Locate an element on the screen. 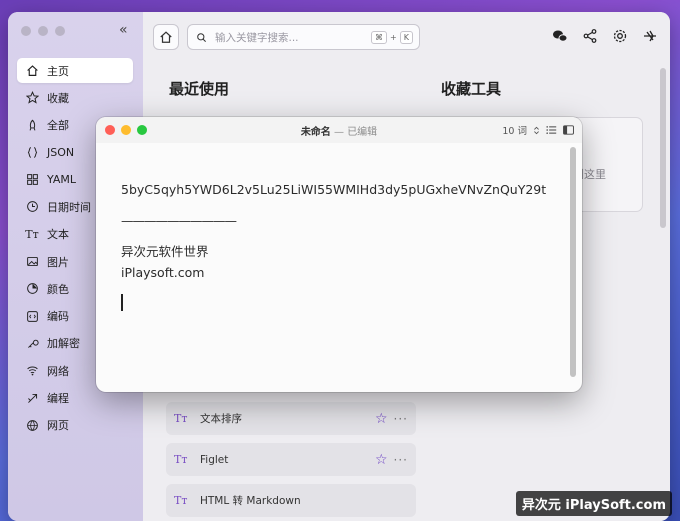 The image size is (680, 521). sidebar-item-label: YAML is located at coordinates (62, 180).